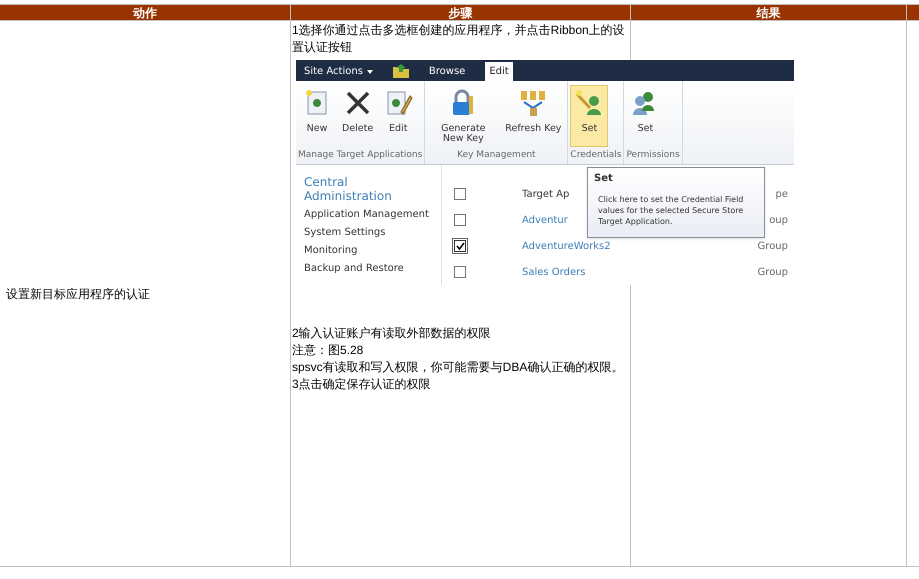 This screenshot has width=919, height=579. I want to click on step-text: 1选择你通过点击多选框创建的应用程序，并点击Ribbon上的设置认证按钮, so click(459, 39).